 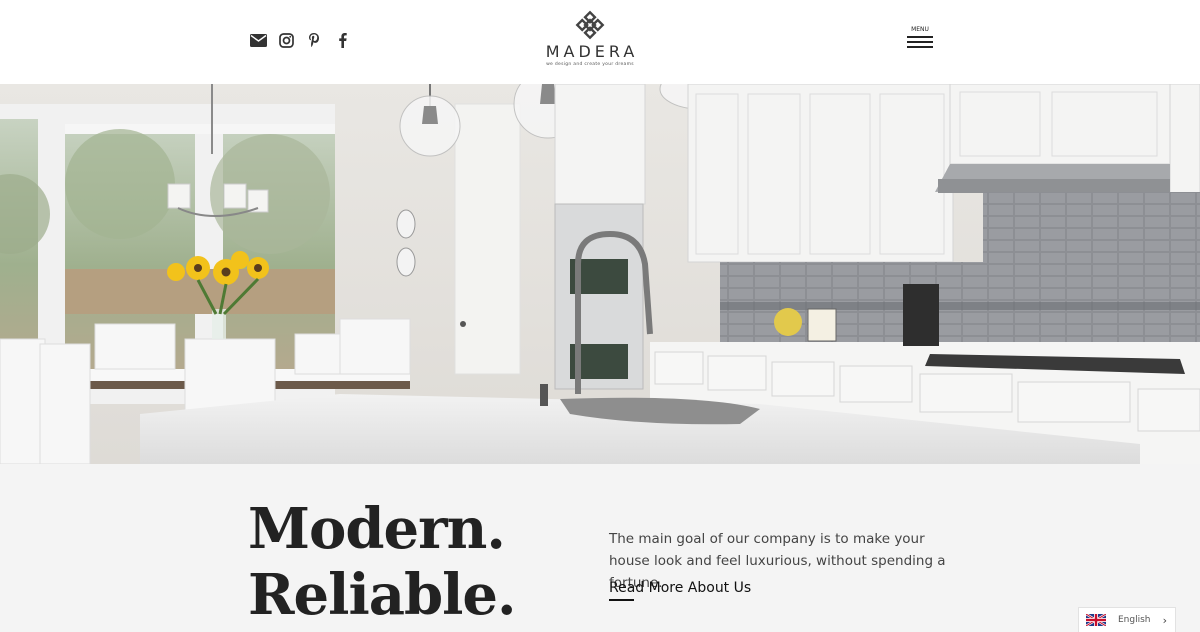 I want to click on logo-mark-icon, so click(x=590, y=25).